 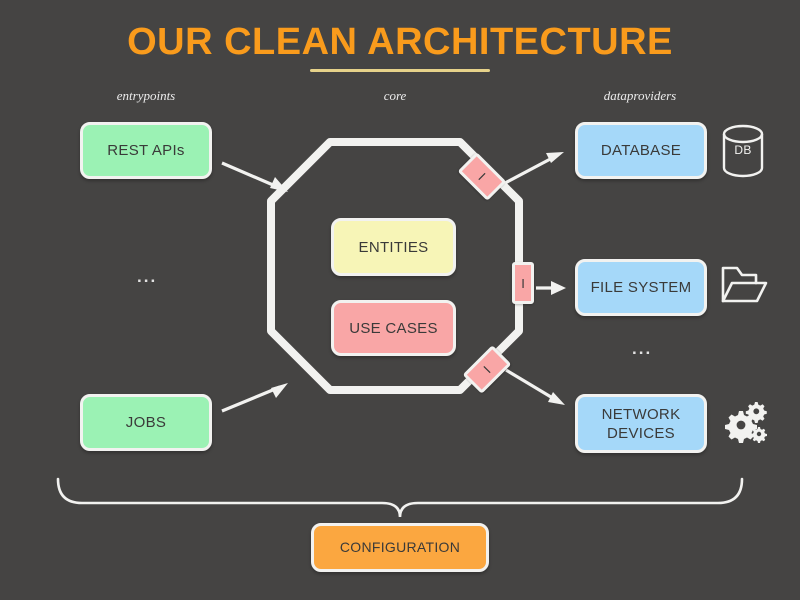 I want to click on node-configuration: CONFIGURATION, so click(x=400, y=547).